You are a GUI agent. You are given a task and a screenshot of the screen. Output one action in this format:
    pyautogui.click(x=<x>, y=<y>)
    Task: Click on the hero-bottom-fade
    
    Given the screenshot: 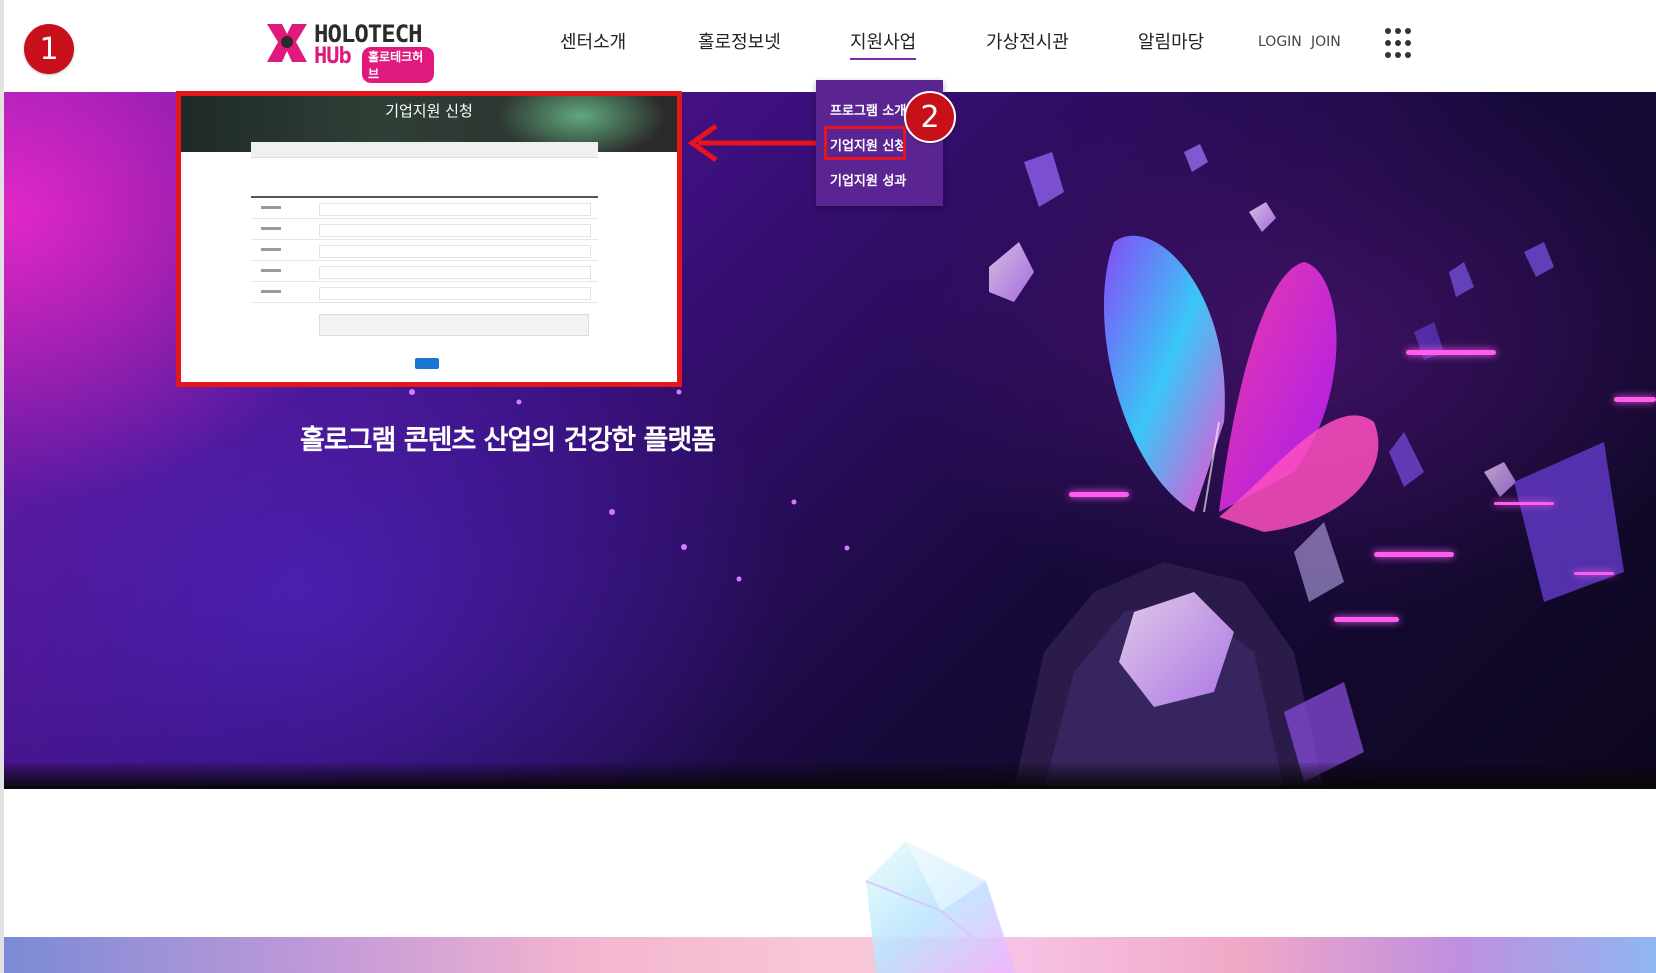 What is the action you would take?
    pyautogui.click(x=830, y=776)
    